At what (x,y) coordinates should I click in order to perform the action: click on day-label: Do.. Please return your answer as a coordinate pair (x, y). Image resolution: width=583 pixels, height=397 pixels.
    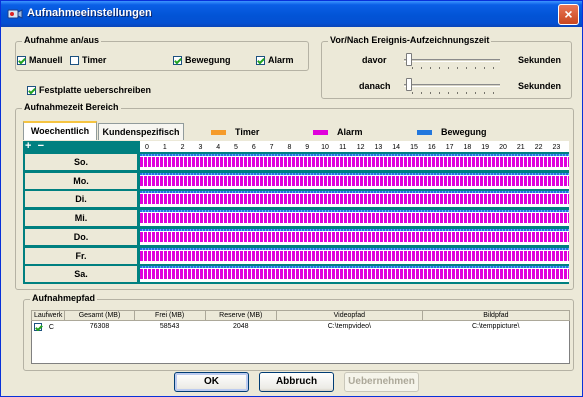
    Looking at the image, I should click on (81, 236).